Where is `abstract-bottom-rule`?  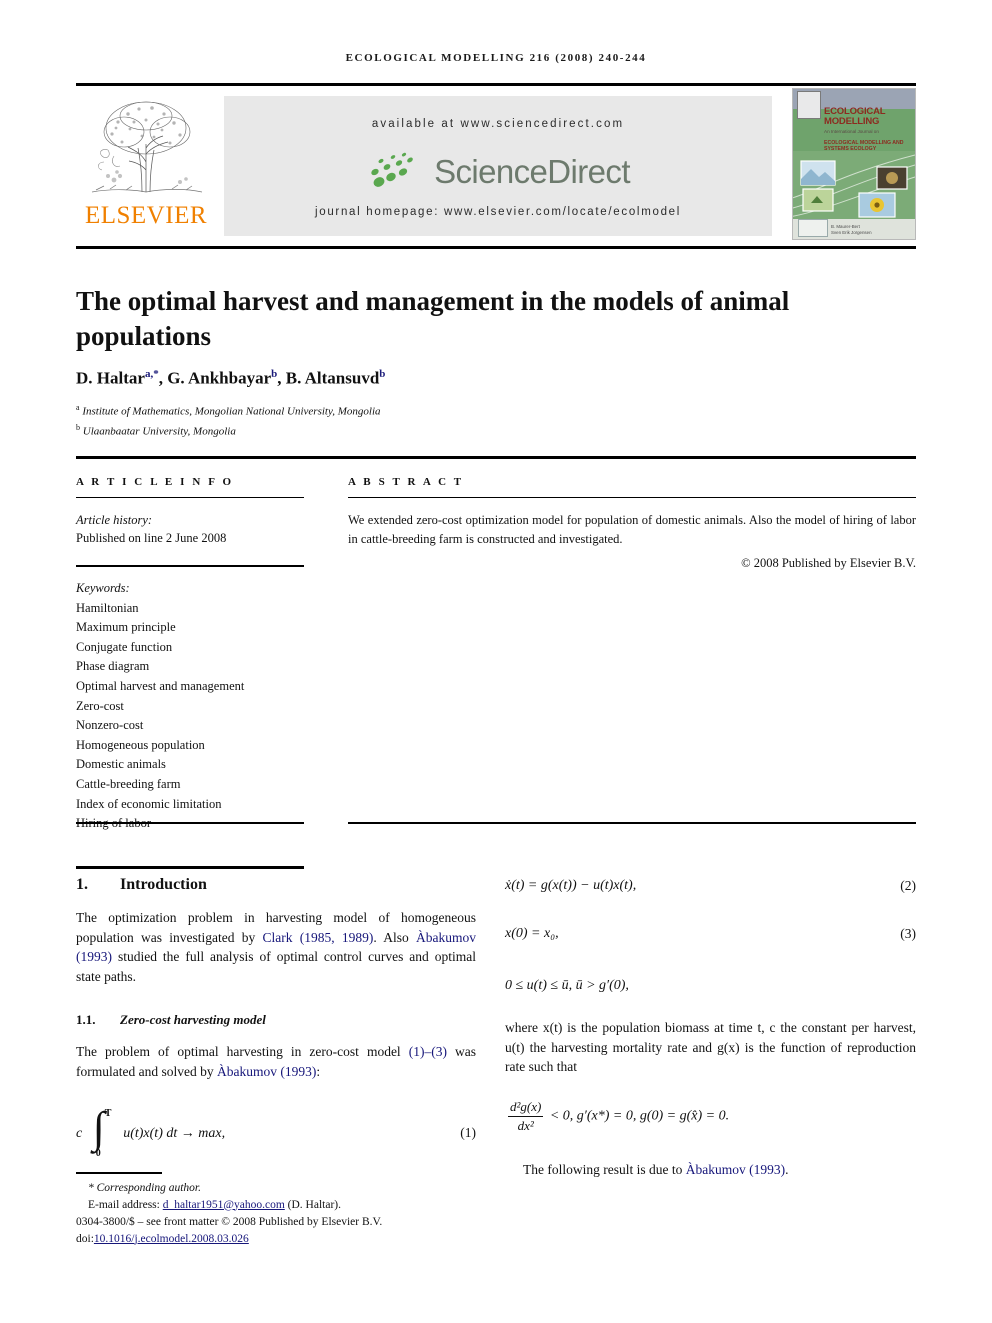 abstract-bottom-rule is located at coordinates (632, 823).